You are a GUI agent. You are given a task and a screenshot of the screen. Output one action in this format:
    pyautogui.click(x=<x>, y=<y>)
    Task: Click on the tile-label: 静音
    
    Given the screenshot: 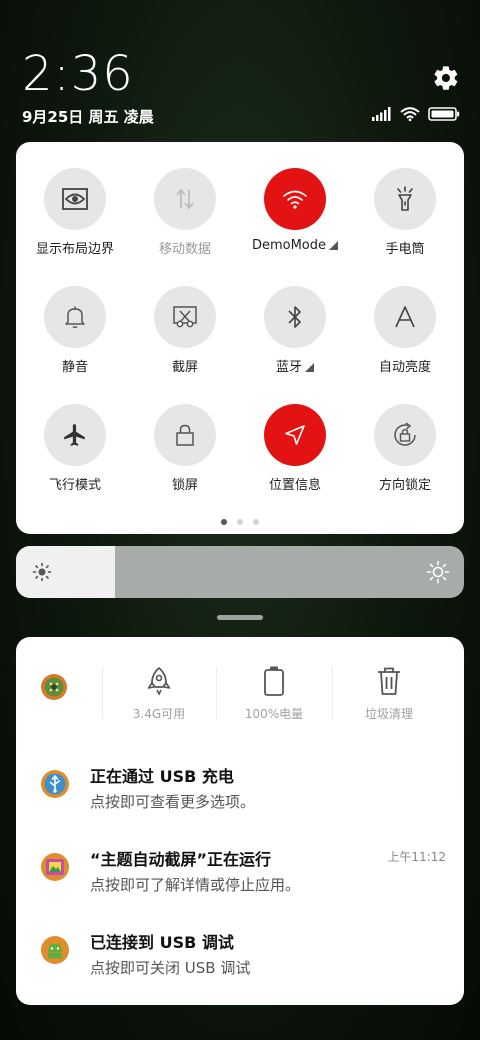 What is the action you would take?
    pyautogui.click(x=74, y=367)
    